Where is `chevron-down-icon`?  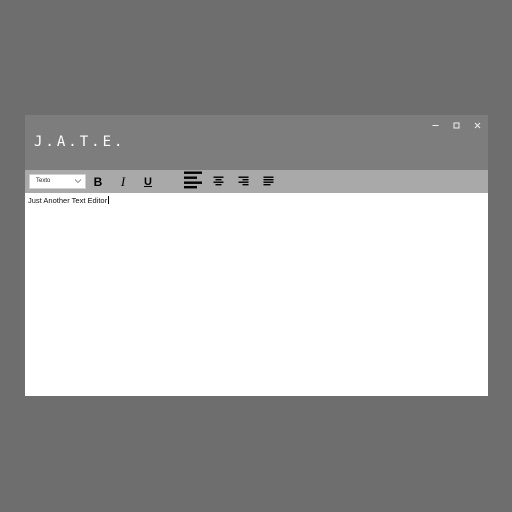
chevron-down-icon is located at coordinates (78, 182).